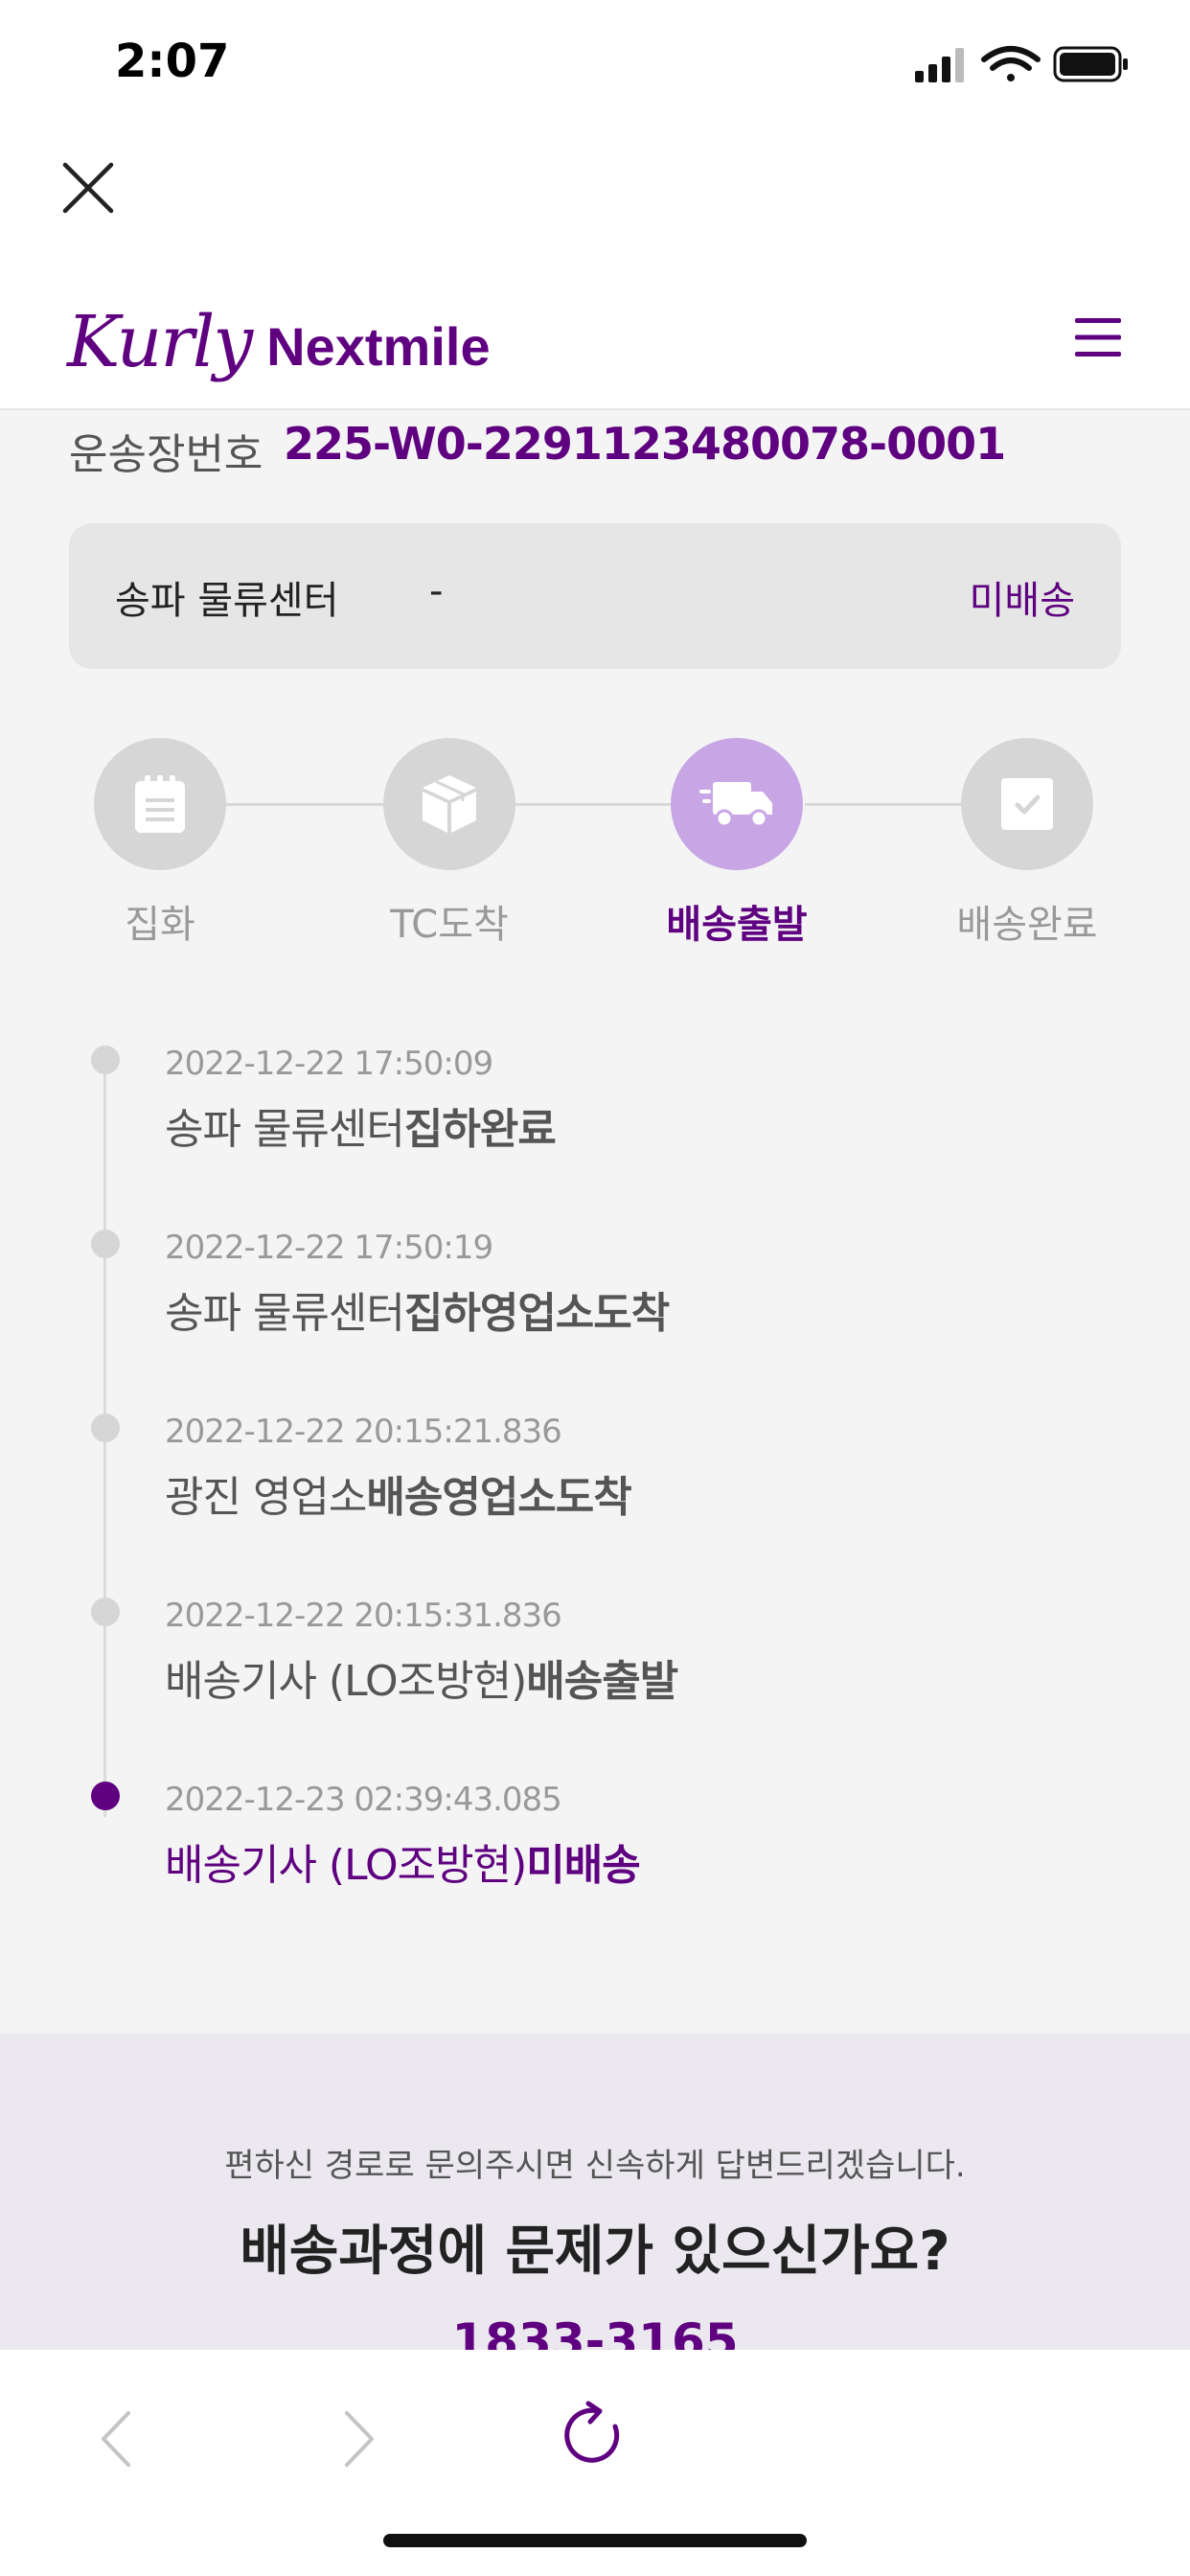 The image size is (1190, 2576). What do you see at coordinates (227, 601) in the screenshot?
I see `center-name: 송파 물류센터` at bounding box center [227, 601].